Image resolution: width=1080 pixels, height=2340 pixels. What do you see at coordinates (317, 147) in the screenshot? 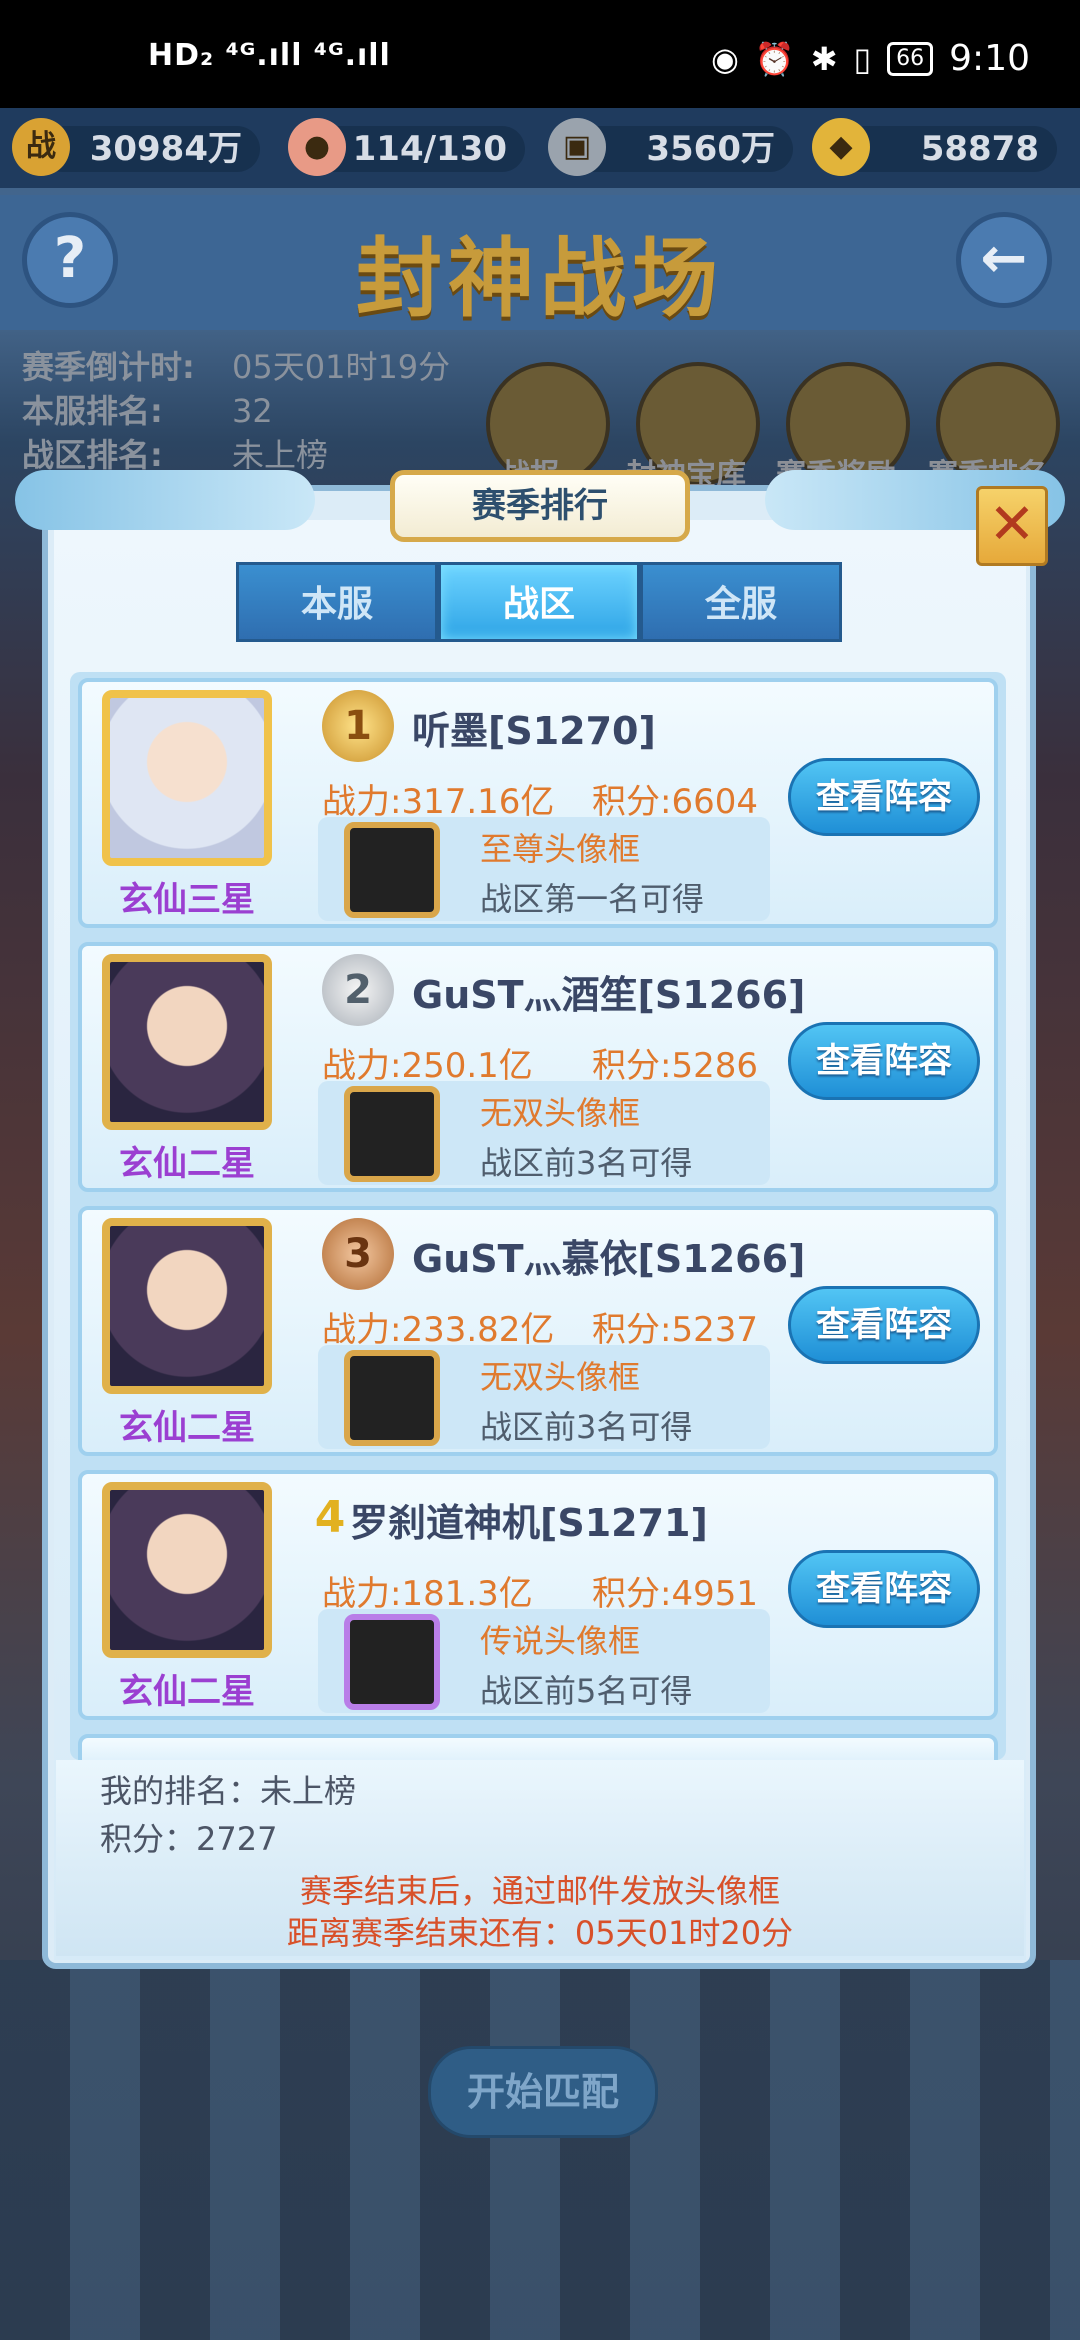
I see `peach-stamina-icon: ●` at bounding box center [317, 147].